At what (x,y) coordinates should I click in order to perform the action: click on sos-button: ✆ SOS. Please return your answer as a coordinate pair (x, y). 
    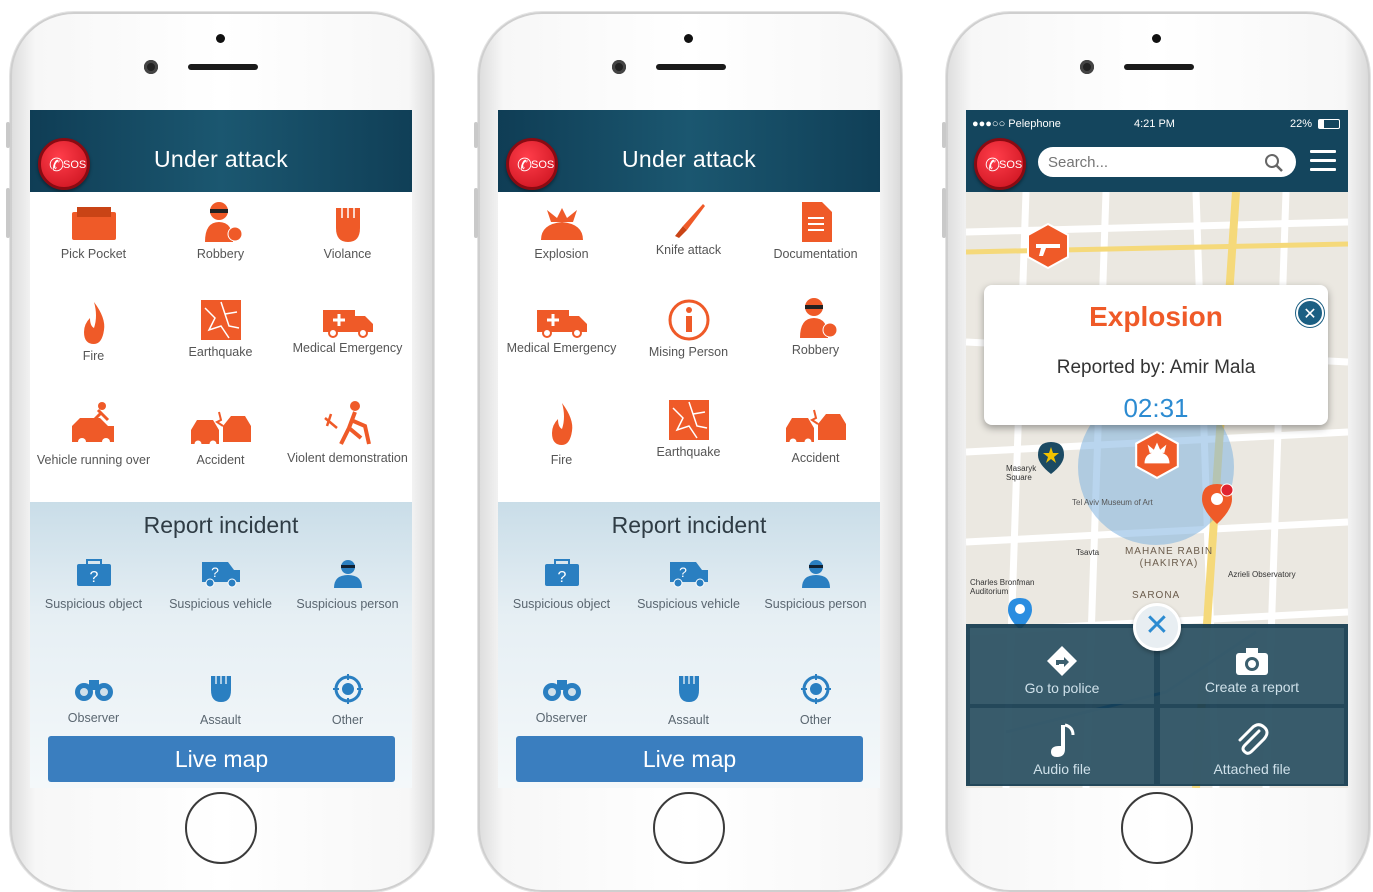
    Looking at the image, I should click on (1000, 164).